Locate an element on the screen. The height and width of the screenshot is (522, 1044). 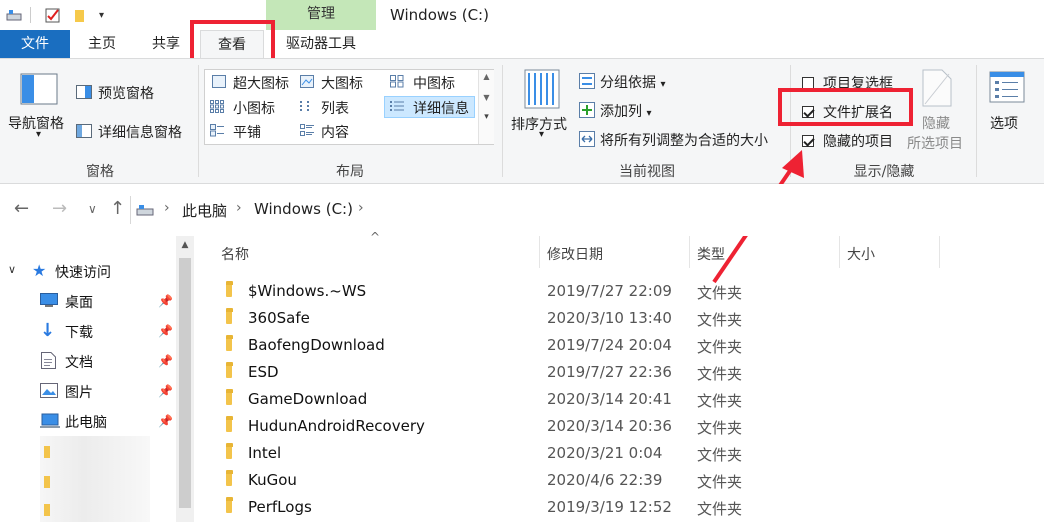
sort-icon is located at coordinates (542, 89).